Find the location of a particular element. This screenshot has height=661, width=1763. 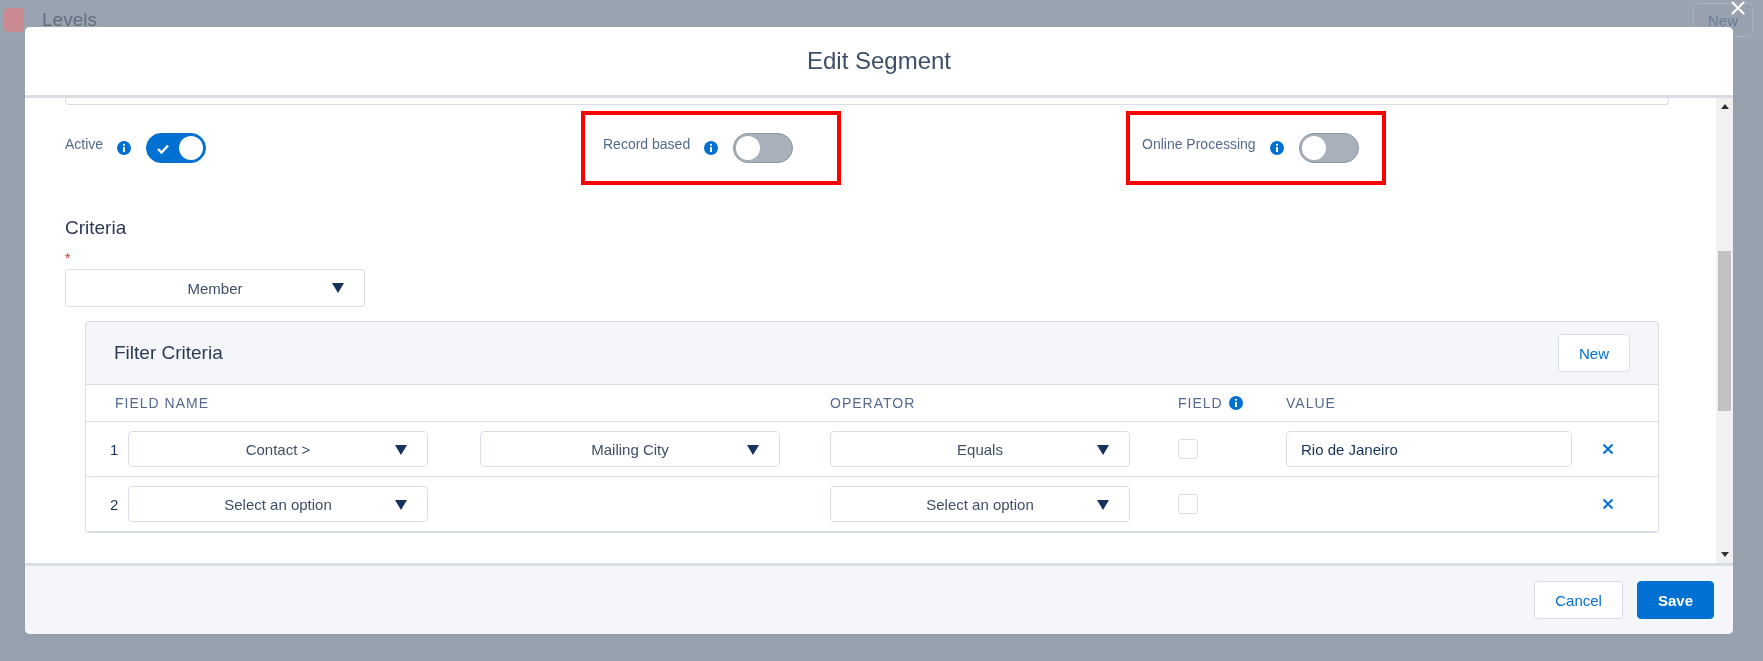

card-title: Filter Criteria is located at coordinates (168, 353).